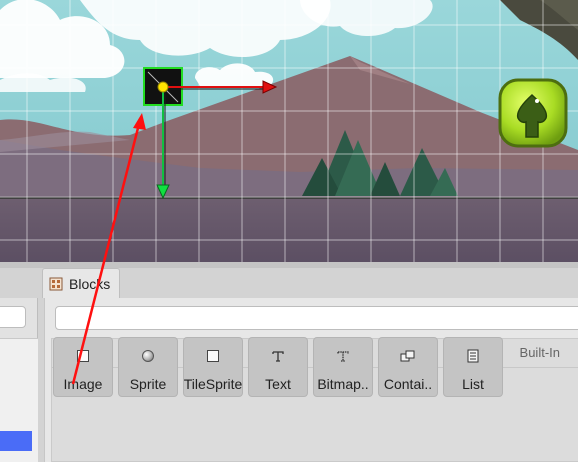 This screenshot has width=578, height=462. Describe the element at coordinates (148, 356) in the screenshot. I see `sprite-icon` at that location.